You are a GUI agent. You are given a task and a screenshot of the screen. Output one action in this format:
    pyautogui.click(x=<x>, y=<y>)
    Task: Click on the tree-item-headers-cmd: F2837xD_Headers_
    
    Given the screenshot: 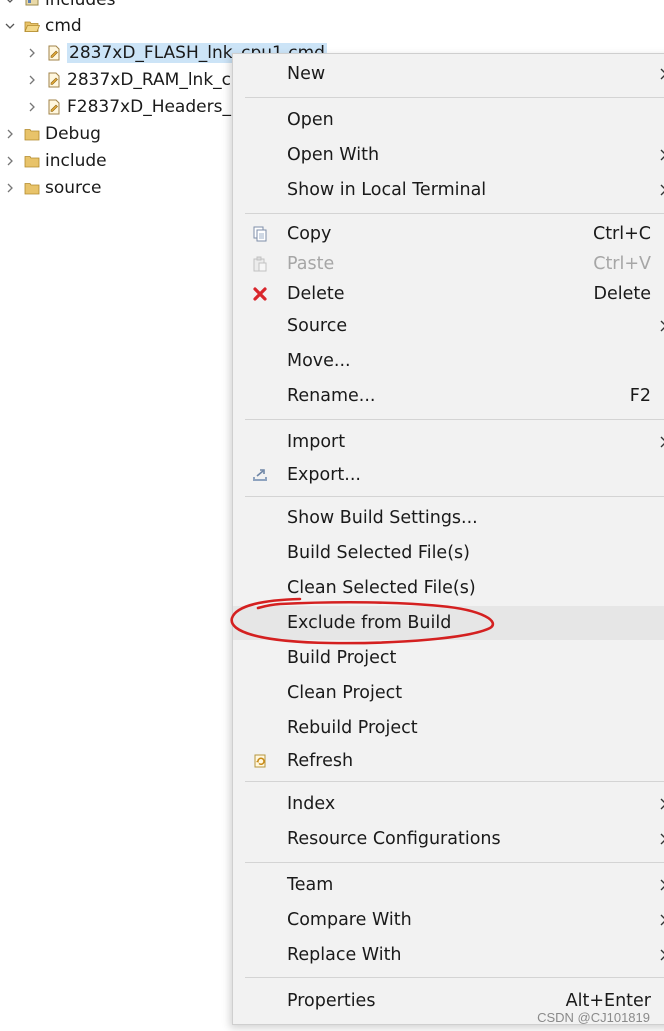 What is the action you would take?
    pyautogui.click(x=128, y=107)
    